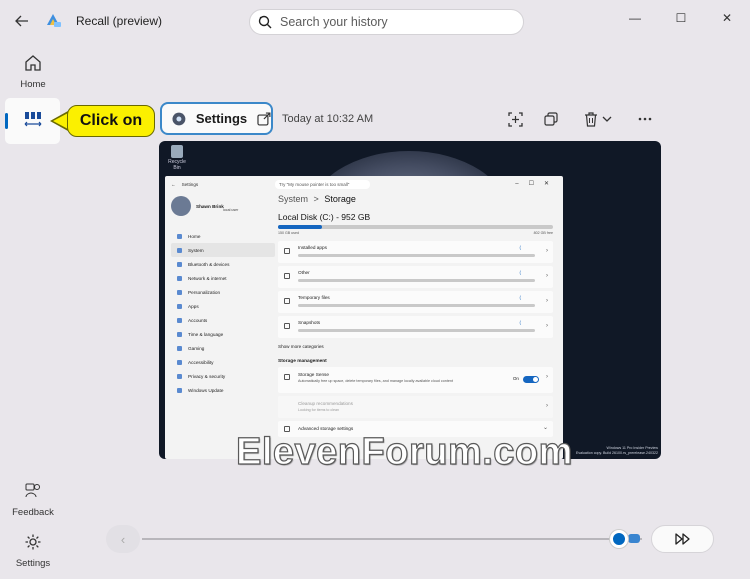 This screenshot has width=750, height=579. What do you see at coordinates (223, 292) in the screenshot?
I see `settings-nav-item: Personalization` at bounding box center [223, 292].